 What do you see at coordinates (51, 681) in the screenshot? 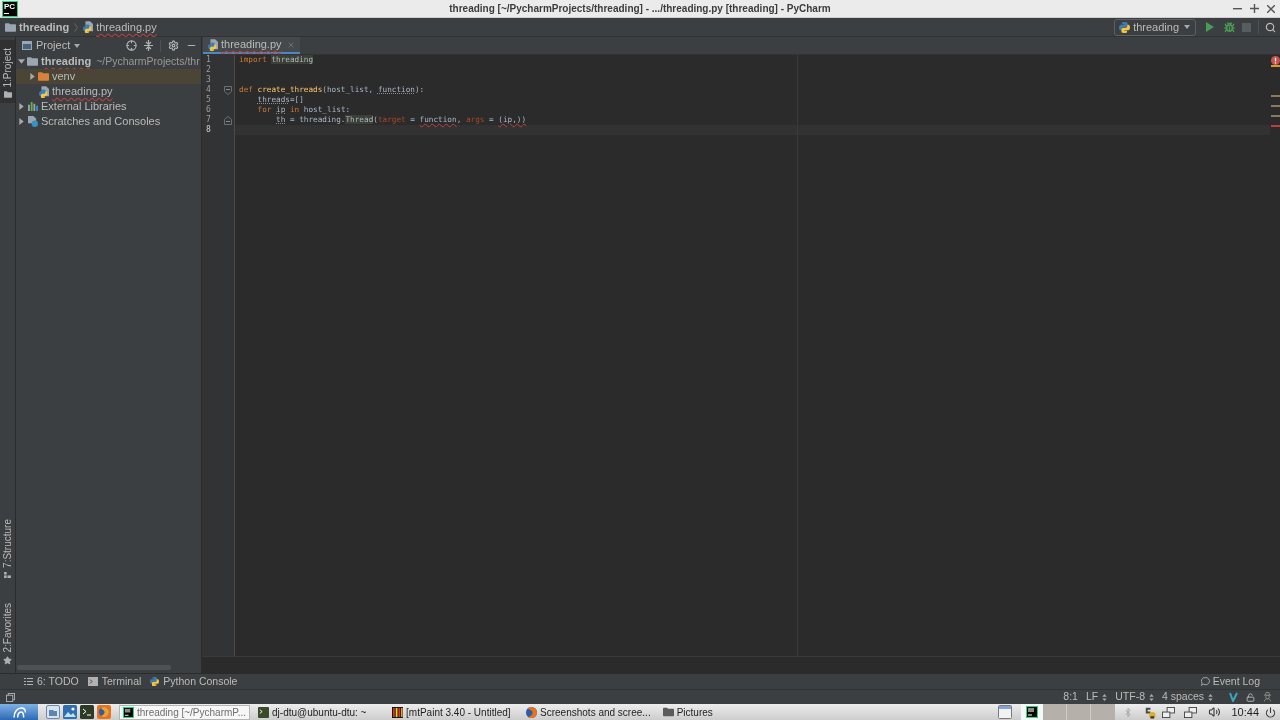
I see `tool-window-button: 6: TODO` at bounding box center [51, 681].